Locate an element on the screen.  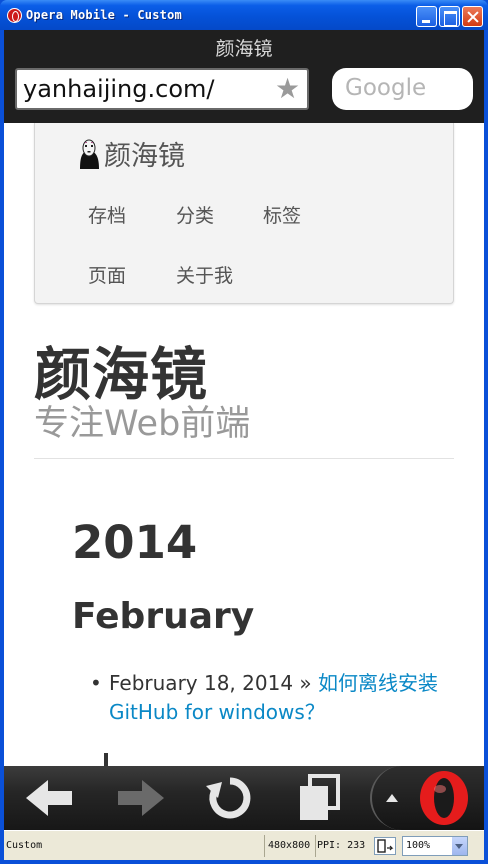
site-subtitle: 专注Web前端 is located at coordinates (142, 424).